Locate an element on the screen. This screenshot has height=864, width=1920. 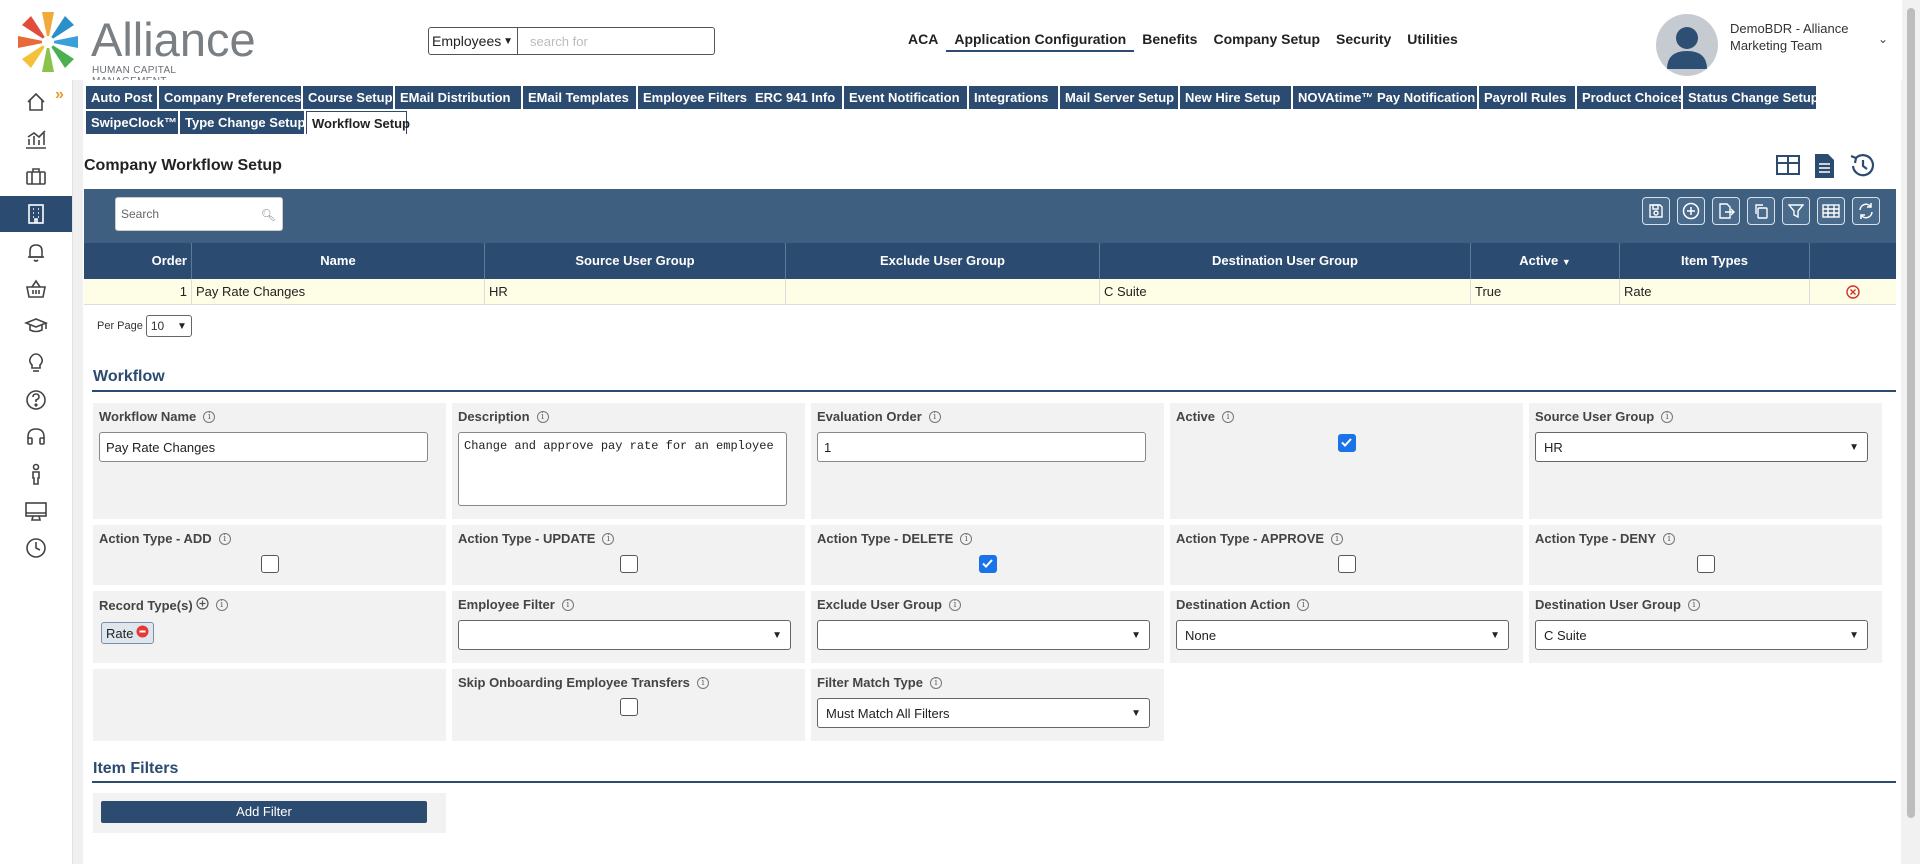
tab-event-notification: Event Notification is located at coordinates (905, 97).